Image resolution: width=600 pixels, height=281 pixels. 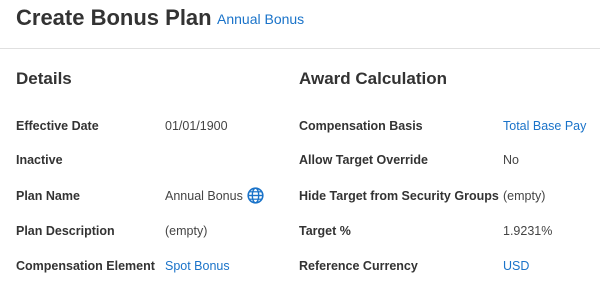 I want to click on hide-target-value: (empty), so click(x=524, y=196).